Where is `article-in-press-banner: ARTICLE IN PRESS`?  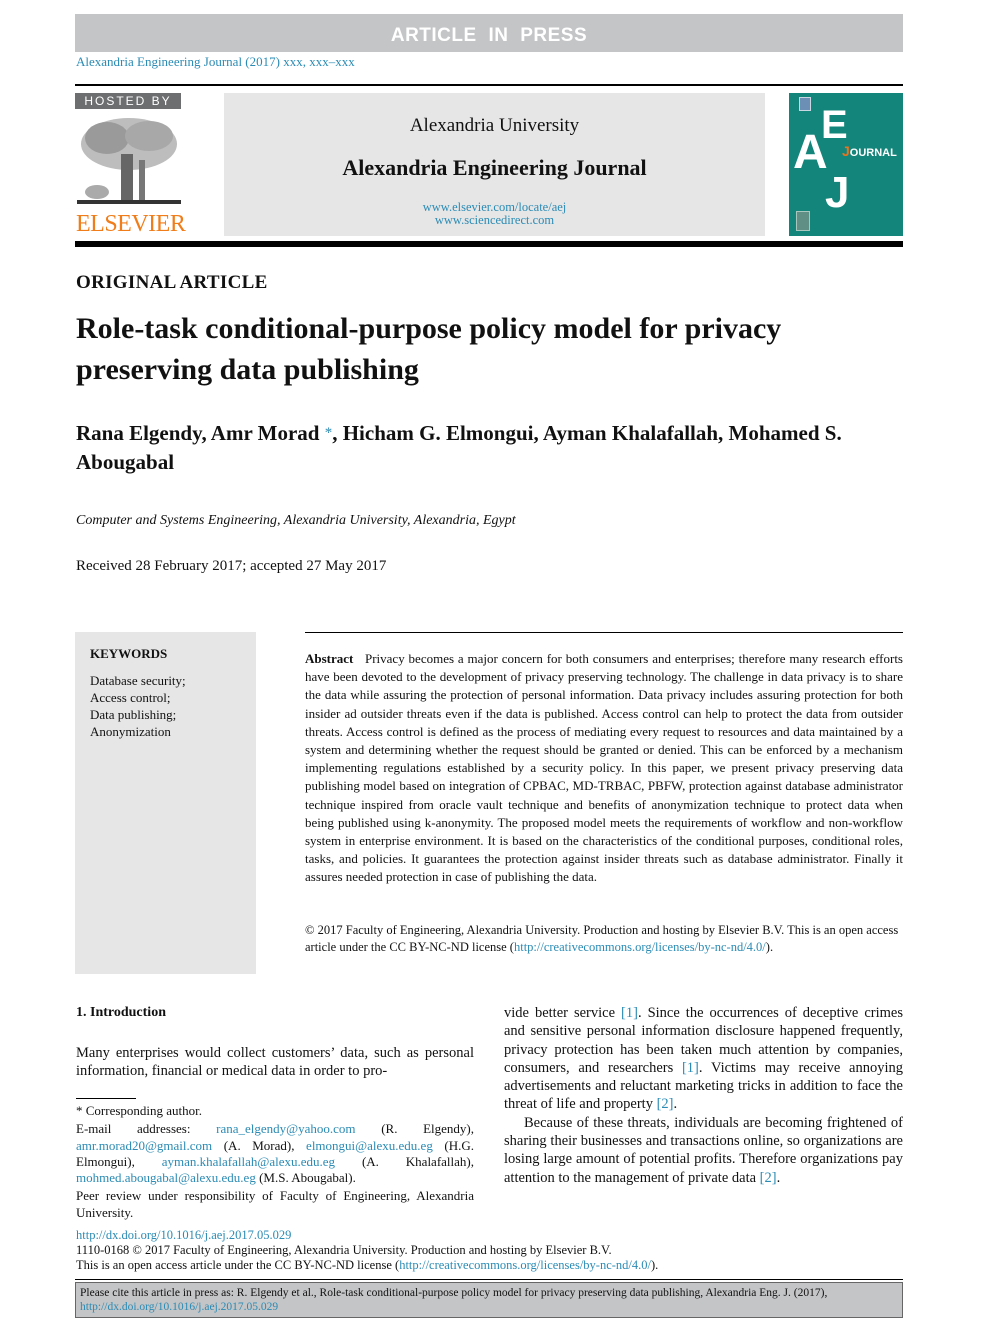
article-in-press-banner: ARTICLE IN PRESS is located at coordinates (489, 33).